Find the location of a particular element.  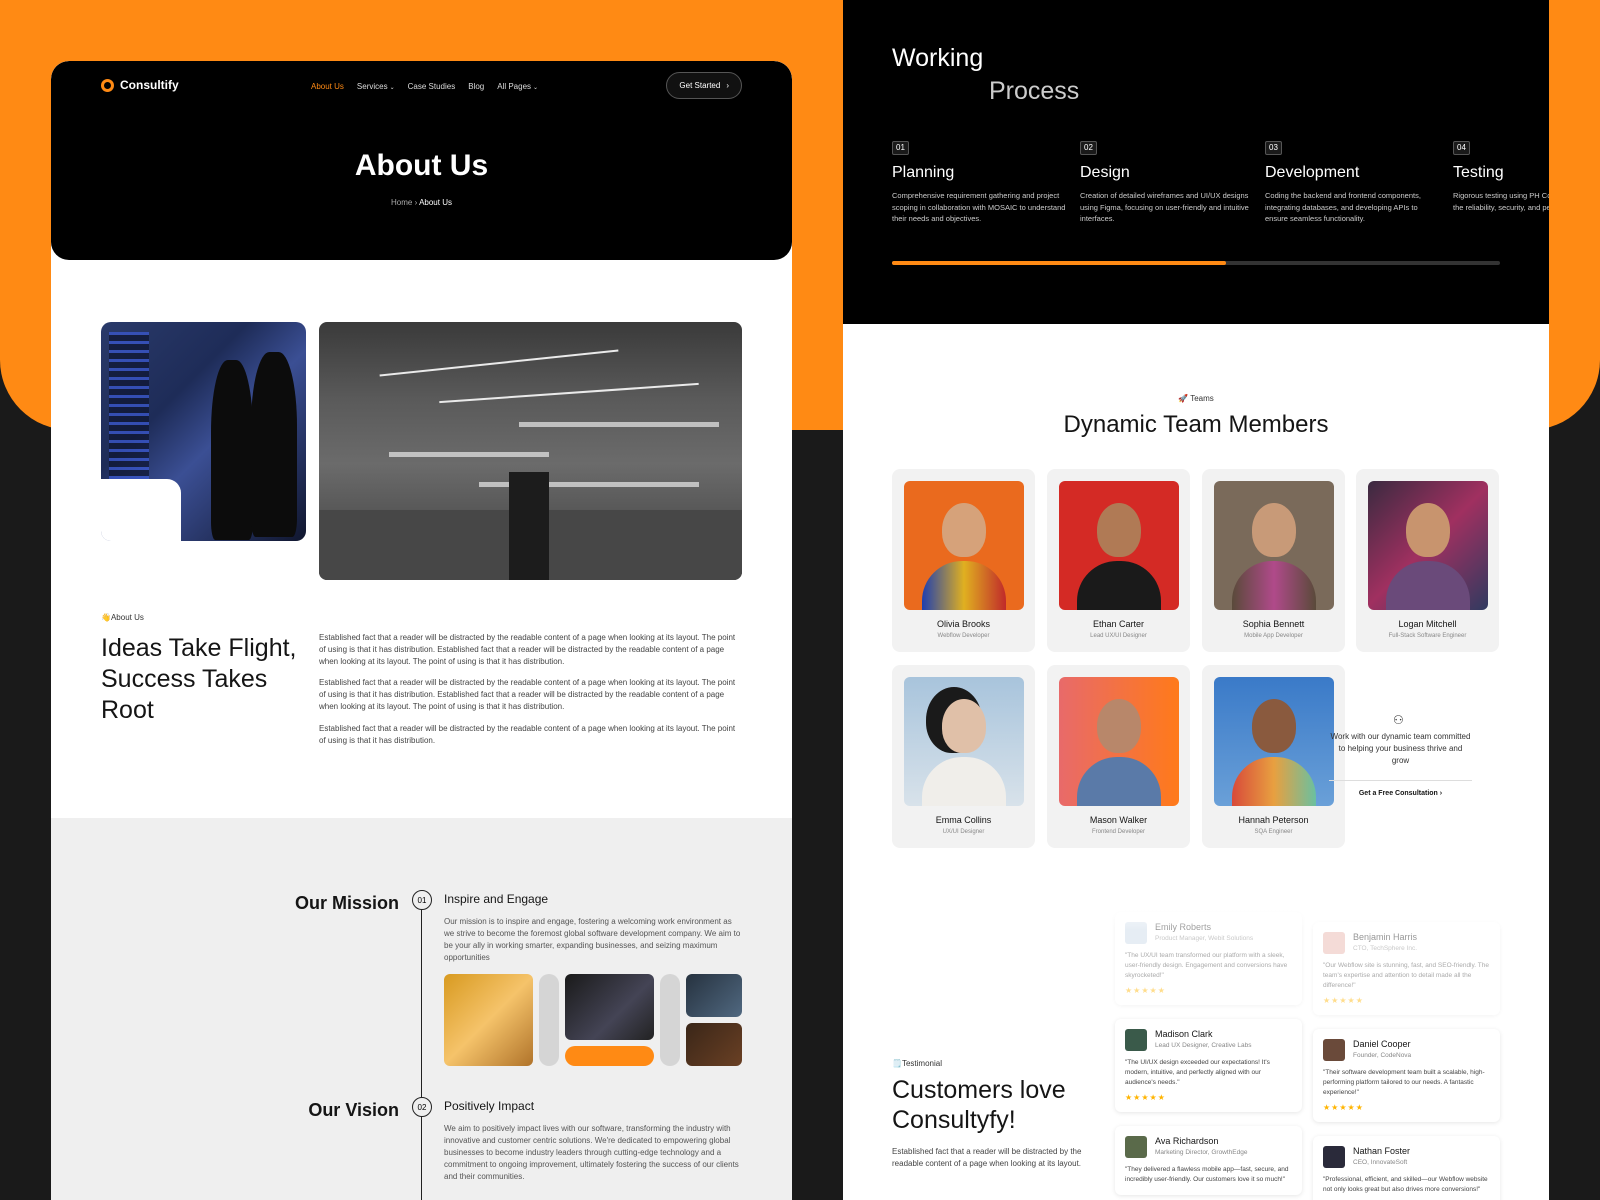

testimonial-fade is located at coordinates (1196, 915).